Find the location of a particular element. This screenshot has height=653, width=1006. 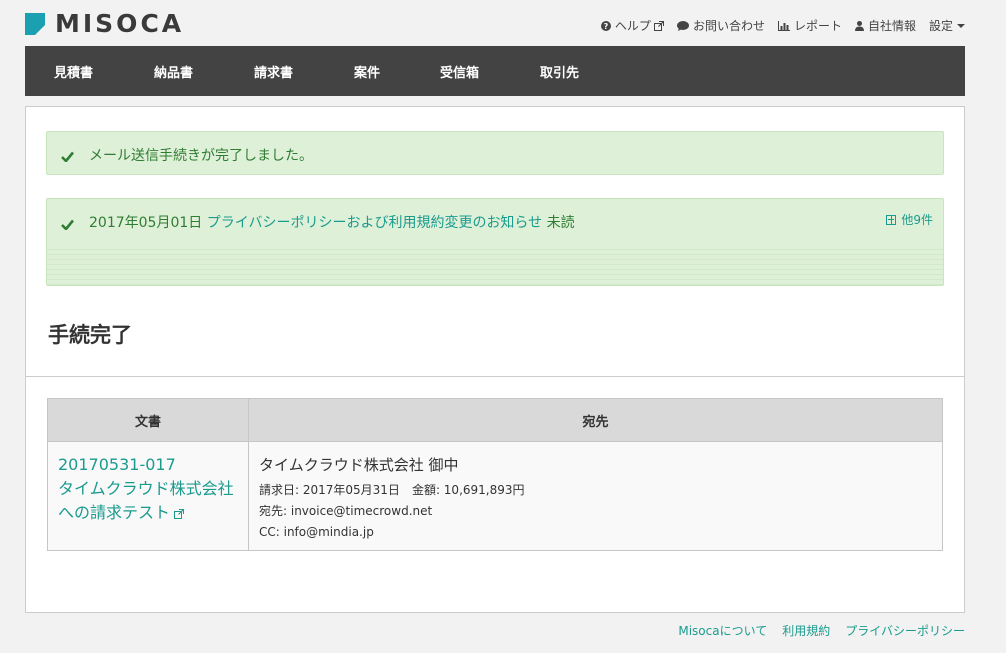

footer-link-terms: 利用規約 is located at coordinates (806, 630).